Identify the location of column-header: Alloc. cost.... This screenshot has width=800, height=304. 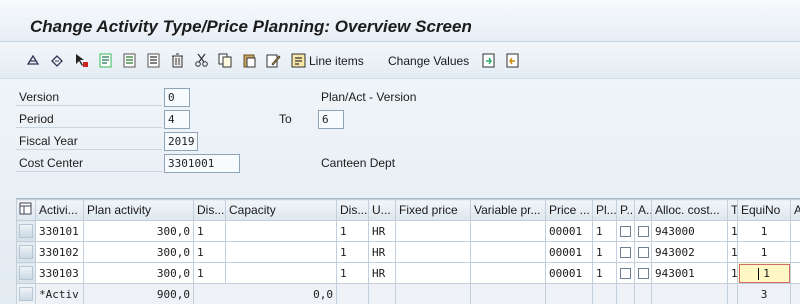
(689, 210).